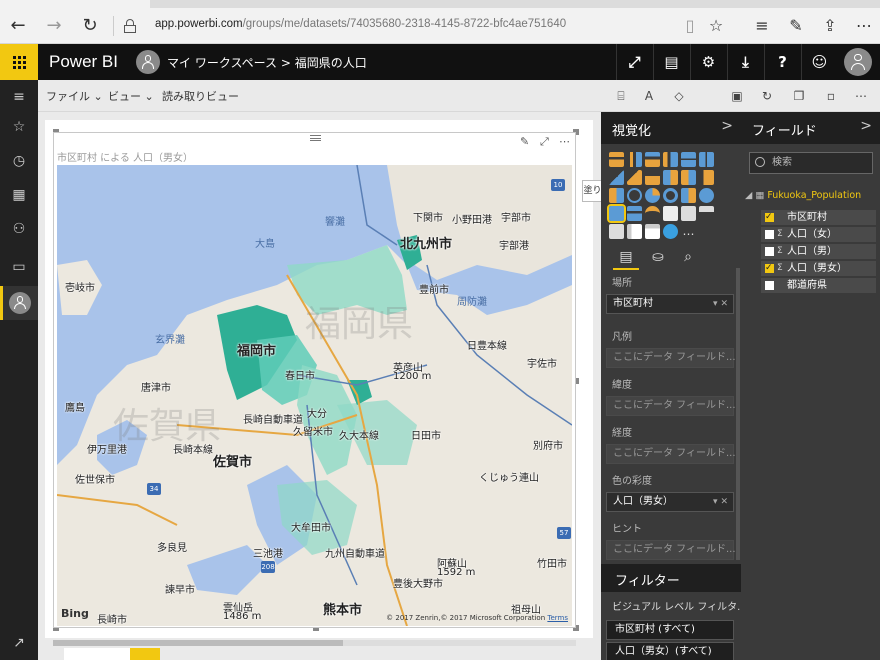 The width and height of the screenshot is (880, 660). I want to click on card-icon, so click(670, 213).